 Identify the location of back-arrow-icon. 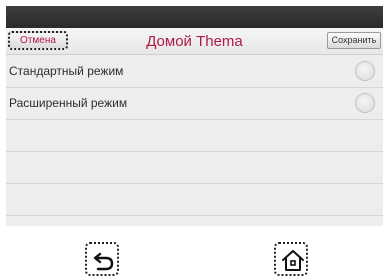
(103, 261).